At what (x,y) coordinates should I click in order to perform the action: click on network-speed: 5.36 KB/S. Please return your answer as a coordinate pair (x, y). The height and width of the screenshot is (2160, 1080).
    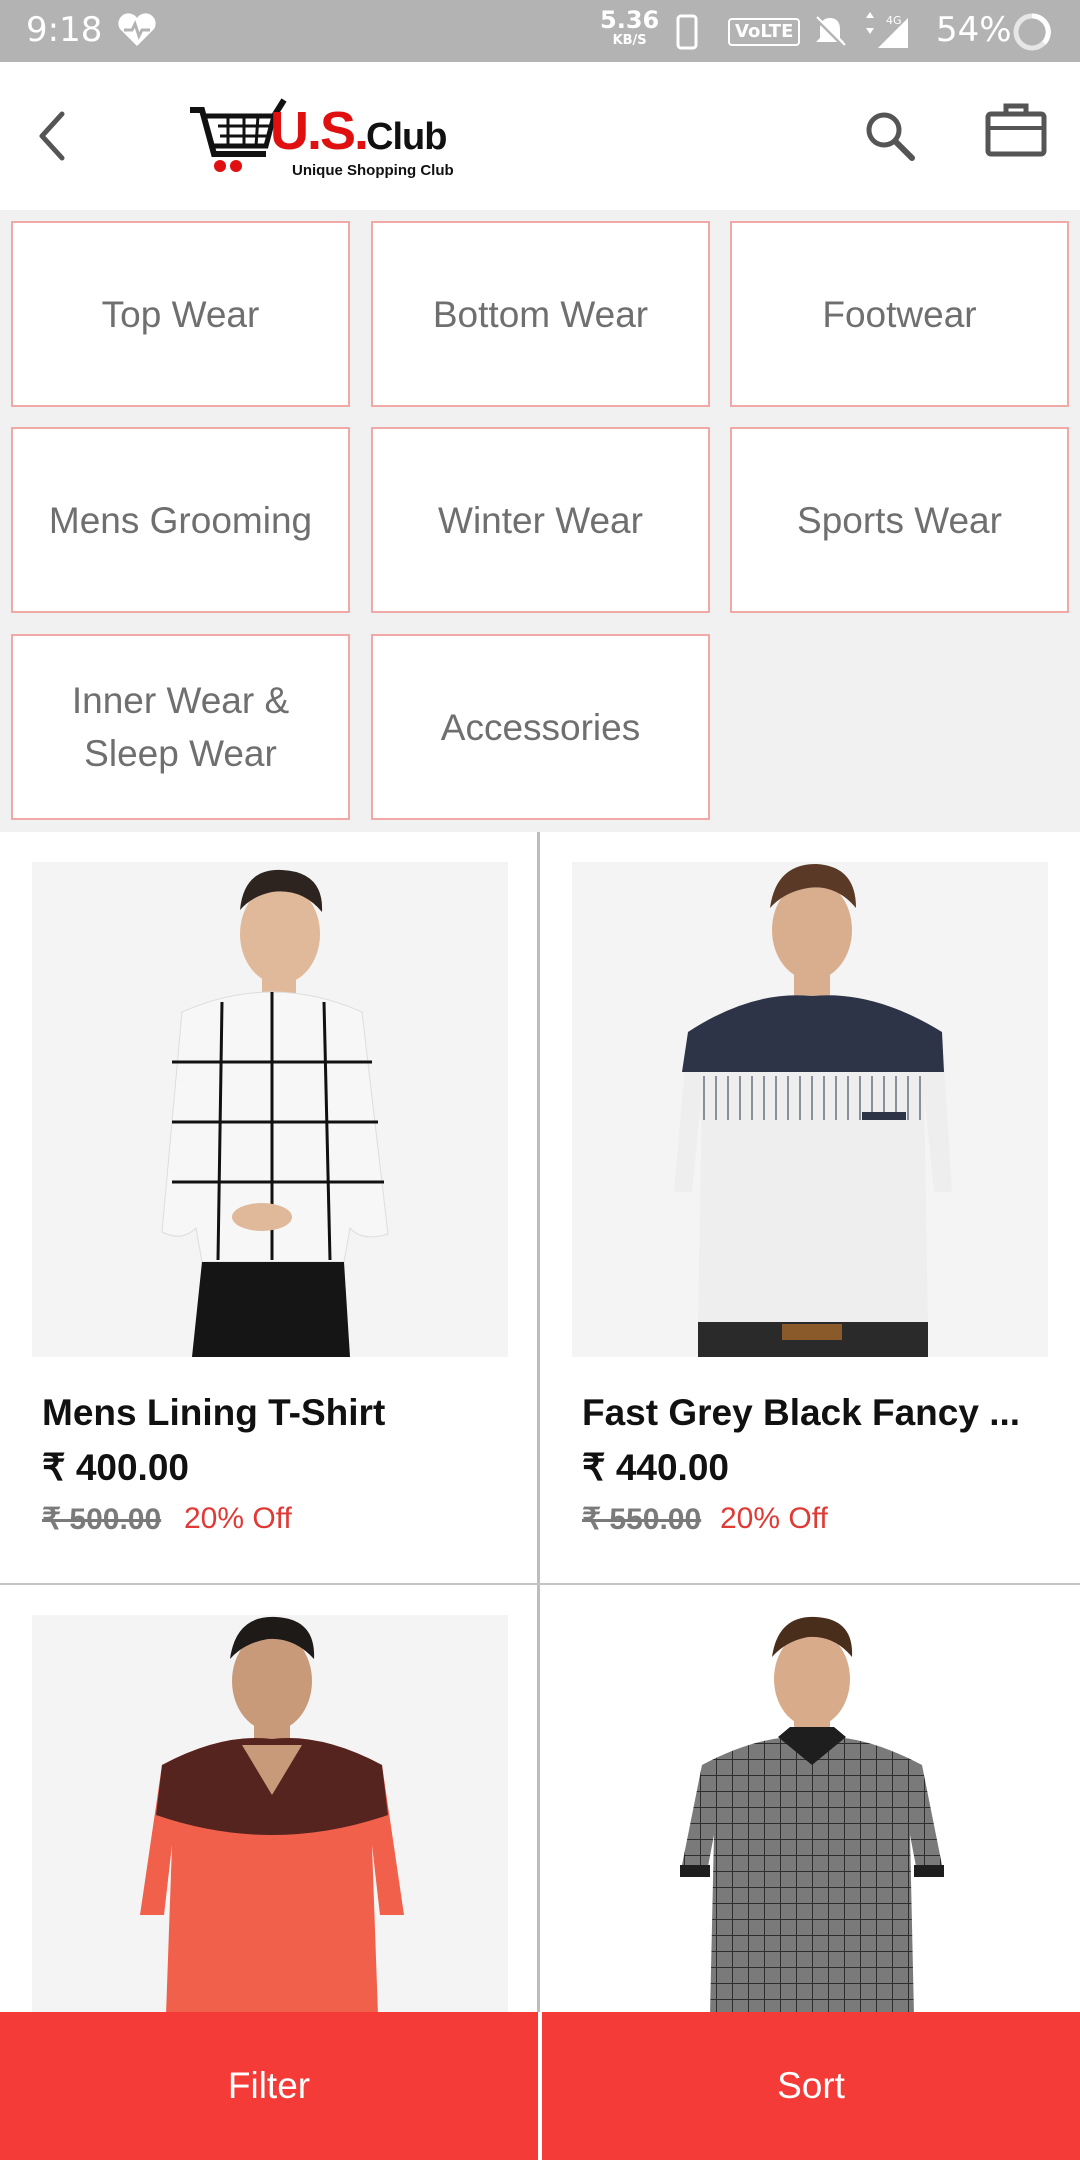
    Looking at the image, I should click on (630, 27).